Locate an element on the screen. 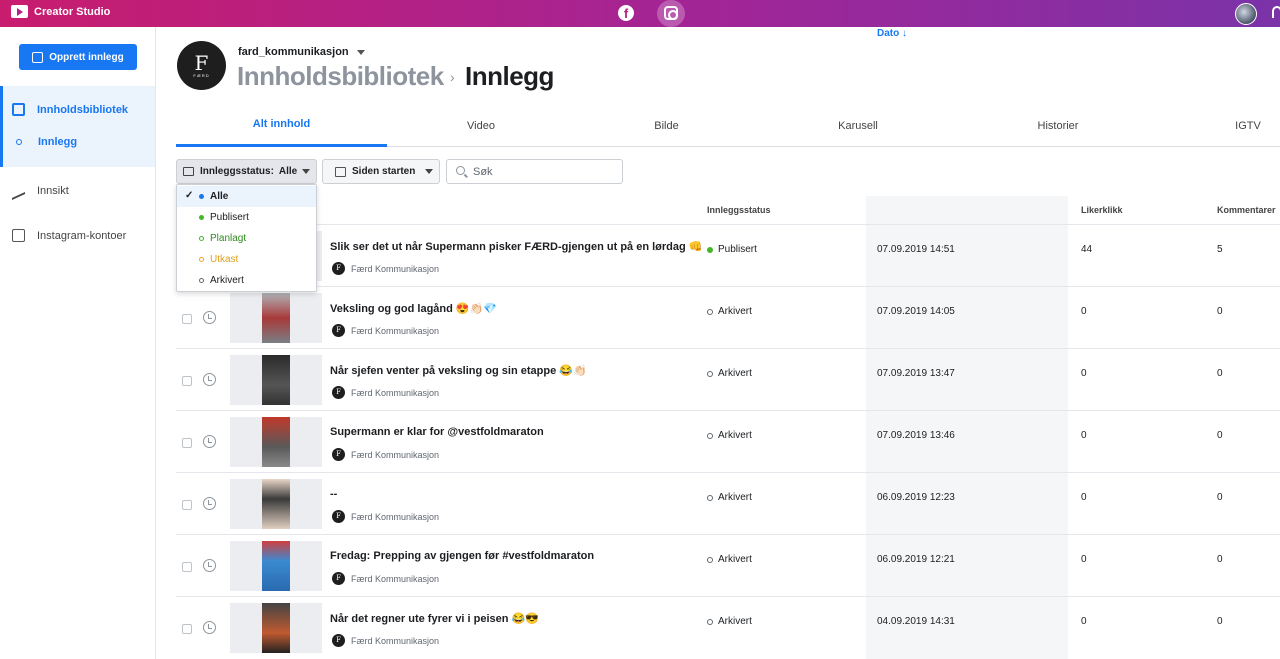 The width and height of the screenshot is (1280, 659). status-option-all: ✓ Alle is located at coordinates (246, 196).